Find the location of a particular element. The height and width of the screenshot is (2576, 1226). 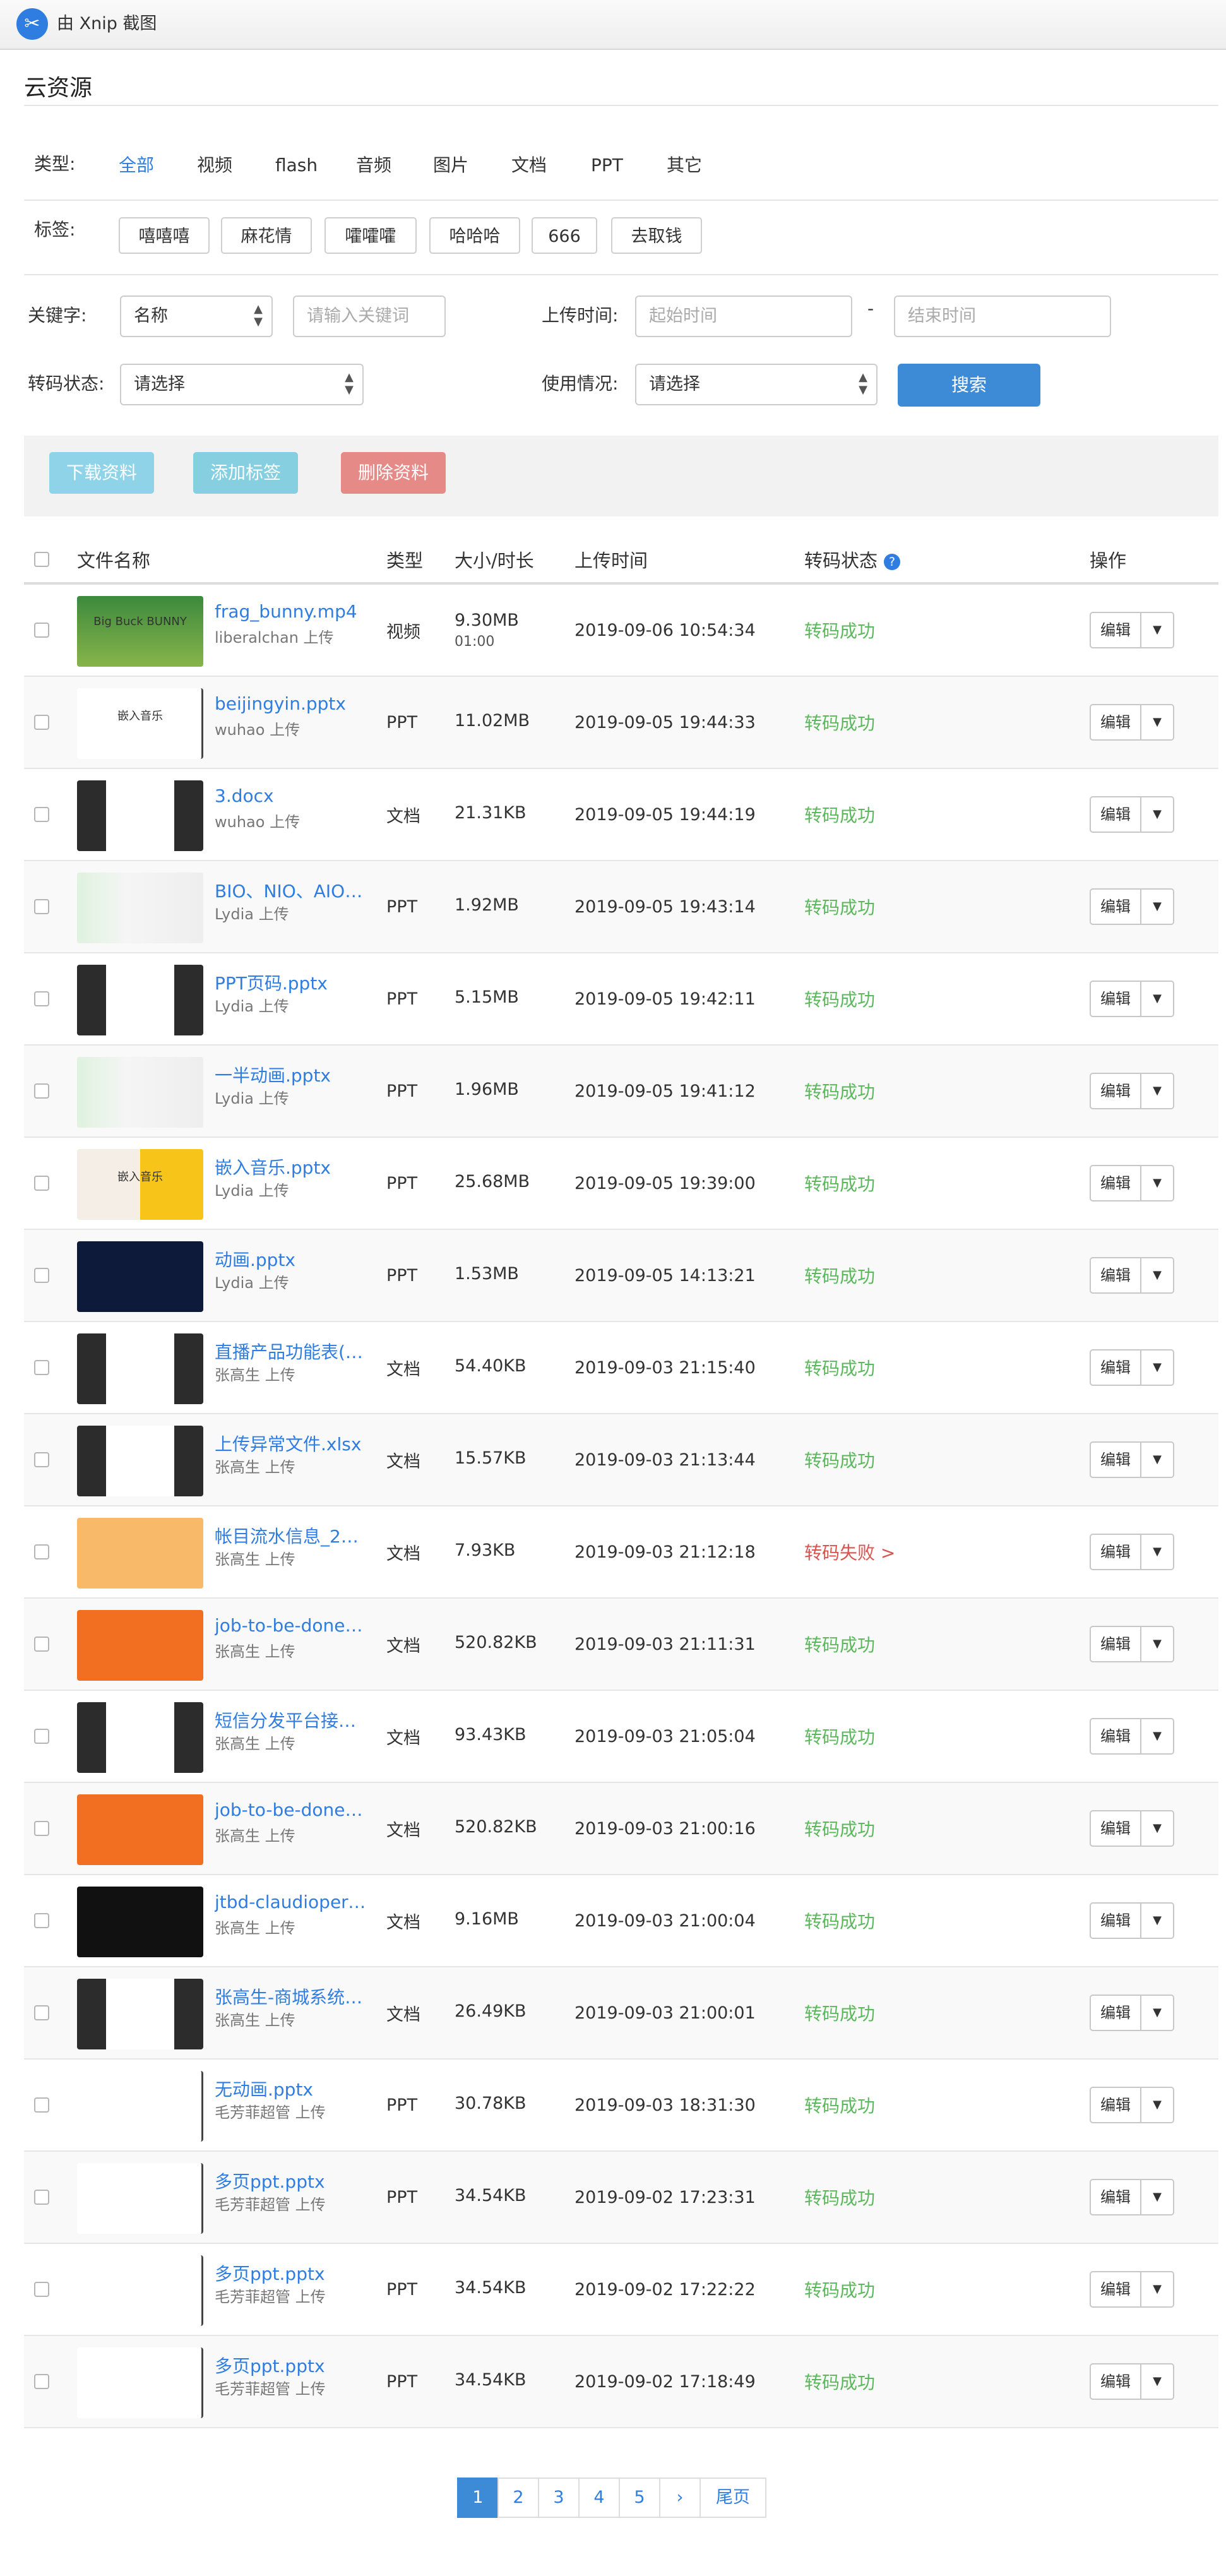

download-button: 下载资料 is located at coordinates (101, 473).